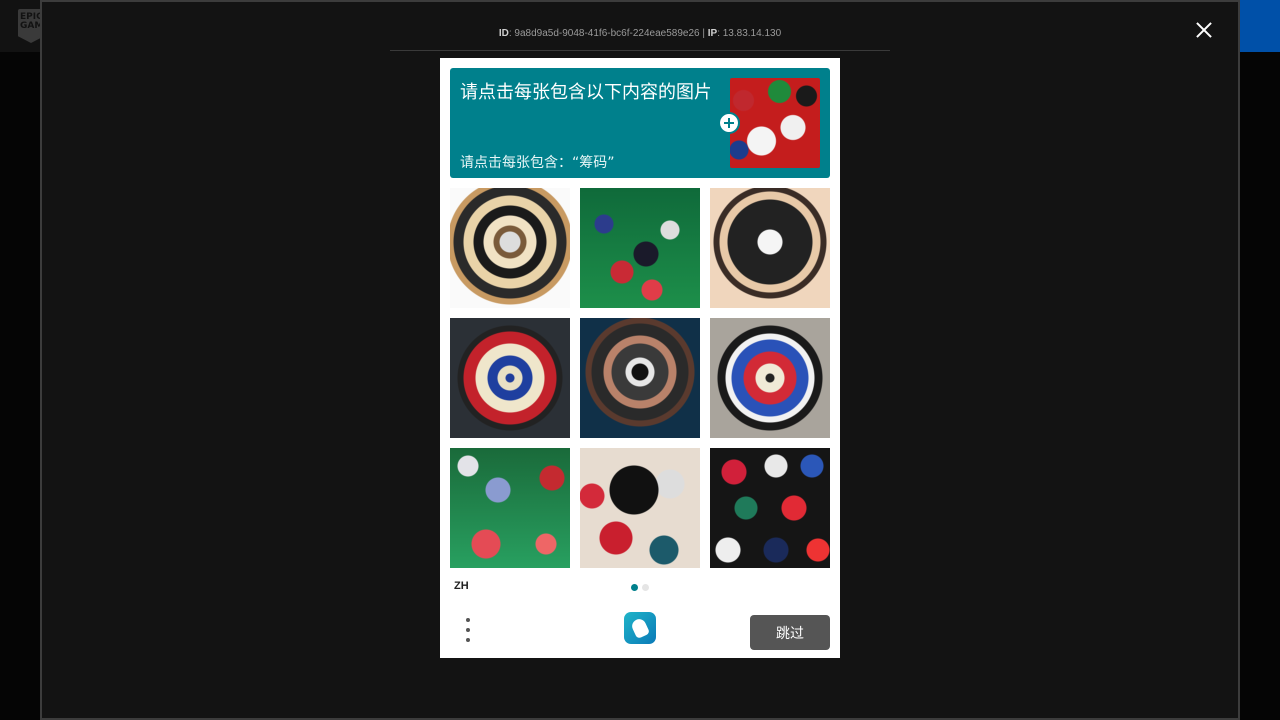 This screenshot has width=1280, height=720. What do you see at coordinates (712, 33) in the screenshot?
I see `ip-label: IP` at bounding box center [712, 33].